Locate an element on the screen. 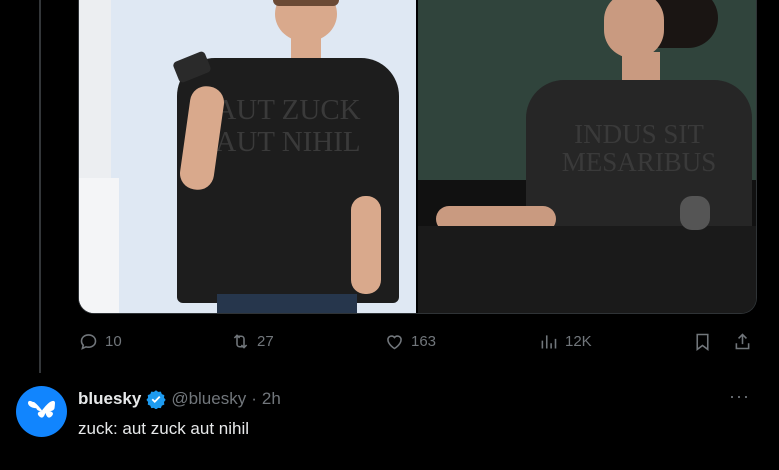 The height and width of the screenshot is (470, 779). microphone is located at coordinates (695, 213).